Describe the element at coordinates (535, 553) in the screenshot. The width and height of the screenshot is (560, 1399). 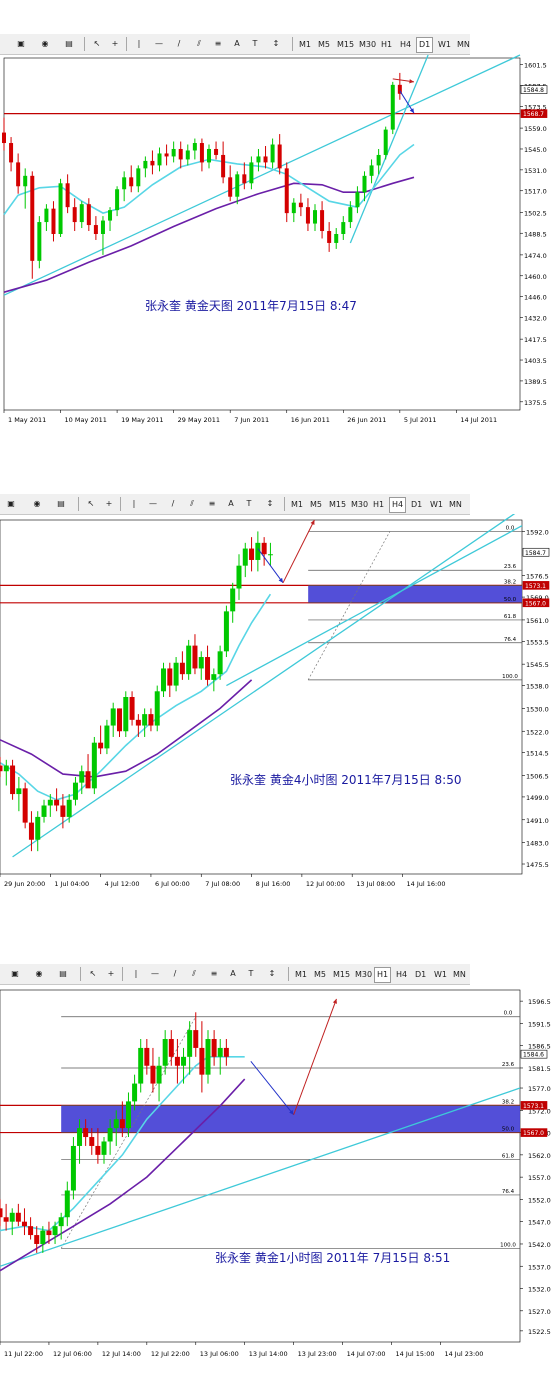
I see `price-label: 1584.7` at that location.